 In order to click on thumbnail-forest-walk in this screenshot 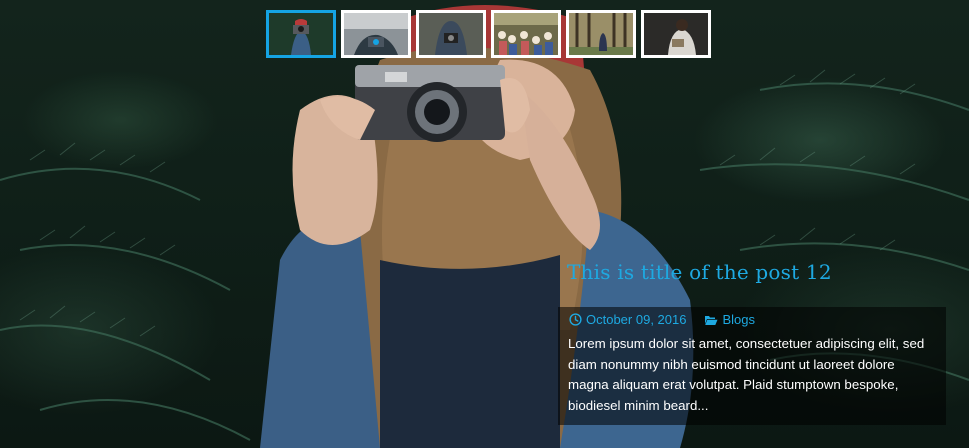, I will do `click(601, 34)`.